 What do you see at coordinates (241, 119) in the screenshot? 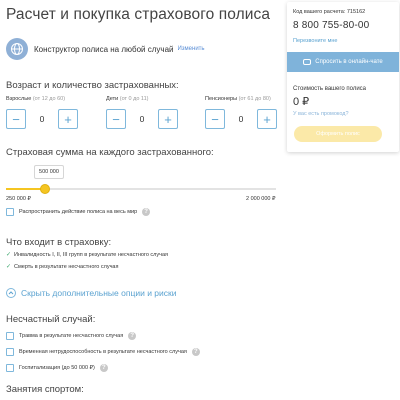
I see `pensioners-value: 0` at bounding box center [241, 119].